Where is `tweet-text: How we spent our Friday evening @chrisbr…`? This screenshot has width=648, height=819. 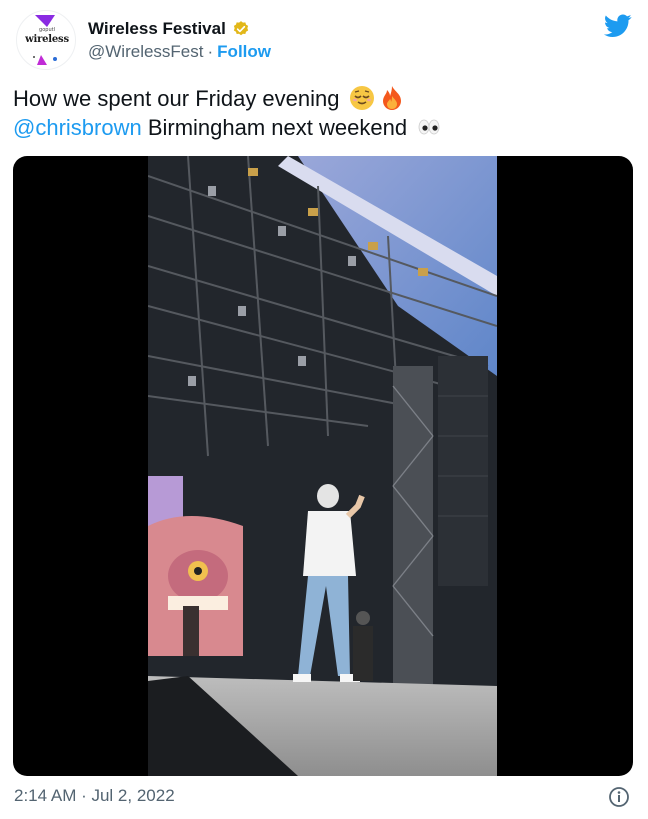
tweet-text: How we spent our Friday evening @chrisbr… is located at coordinates (323, 113).